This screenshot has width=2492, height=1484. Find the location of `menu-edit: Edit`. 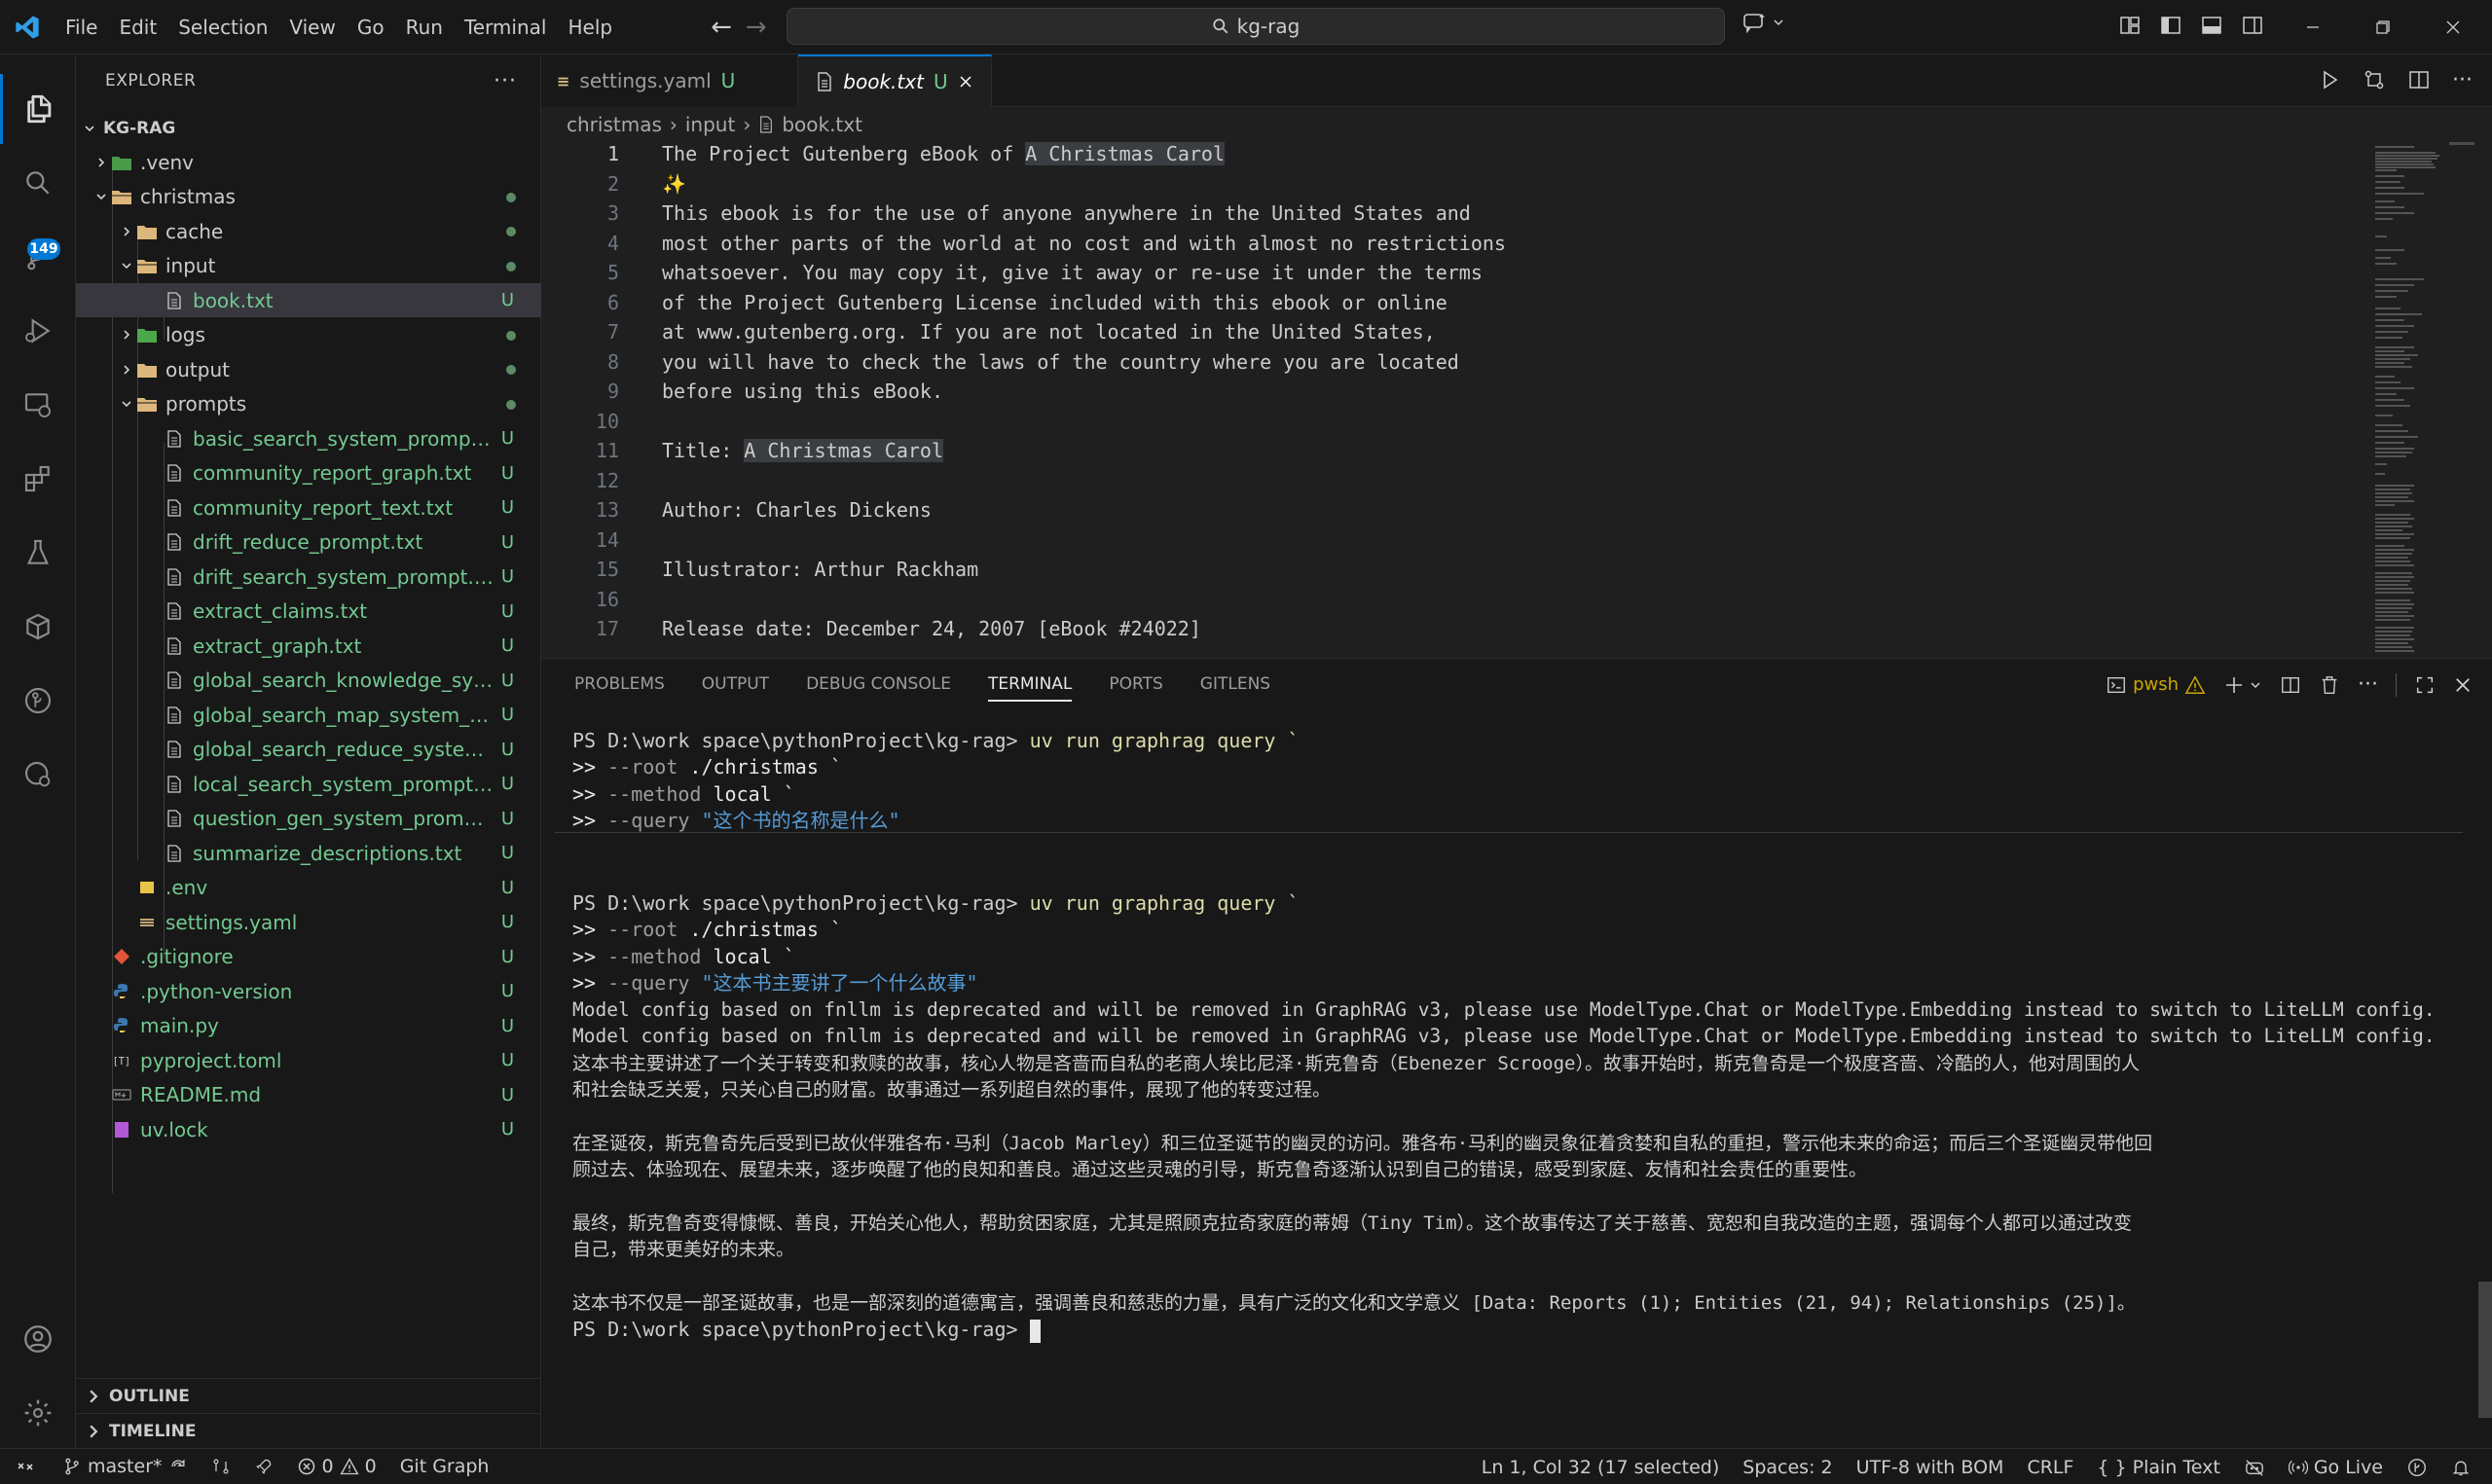

menu-edit: Edit is located at coordinates (137, 27).